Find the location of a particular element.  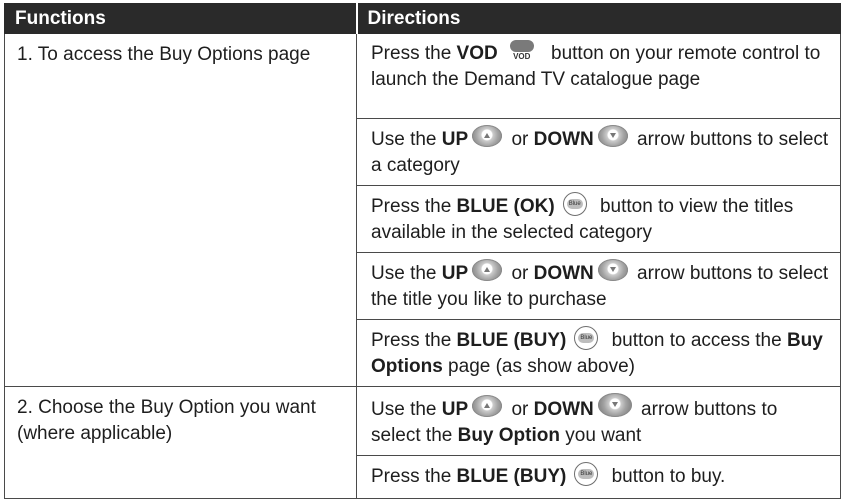

direction-cell: Press the BLUE (BUY) Blue button to buy. is located at coordinates (598, 477).